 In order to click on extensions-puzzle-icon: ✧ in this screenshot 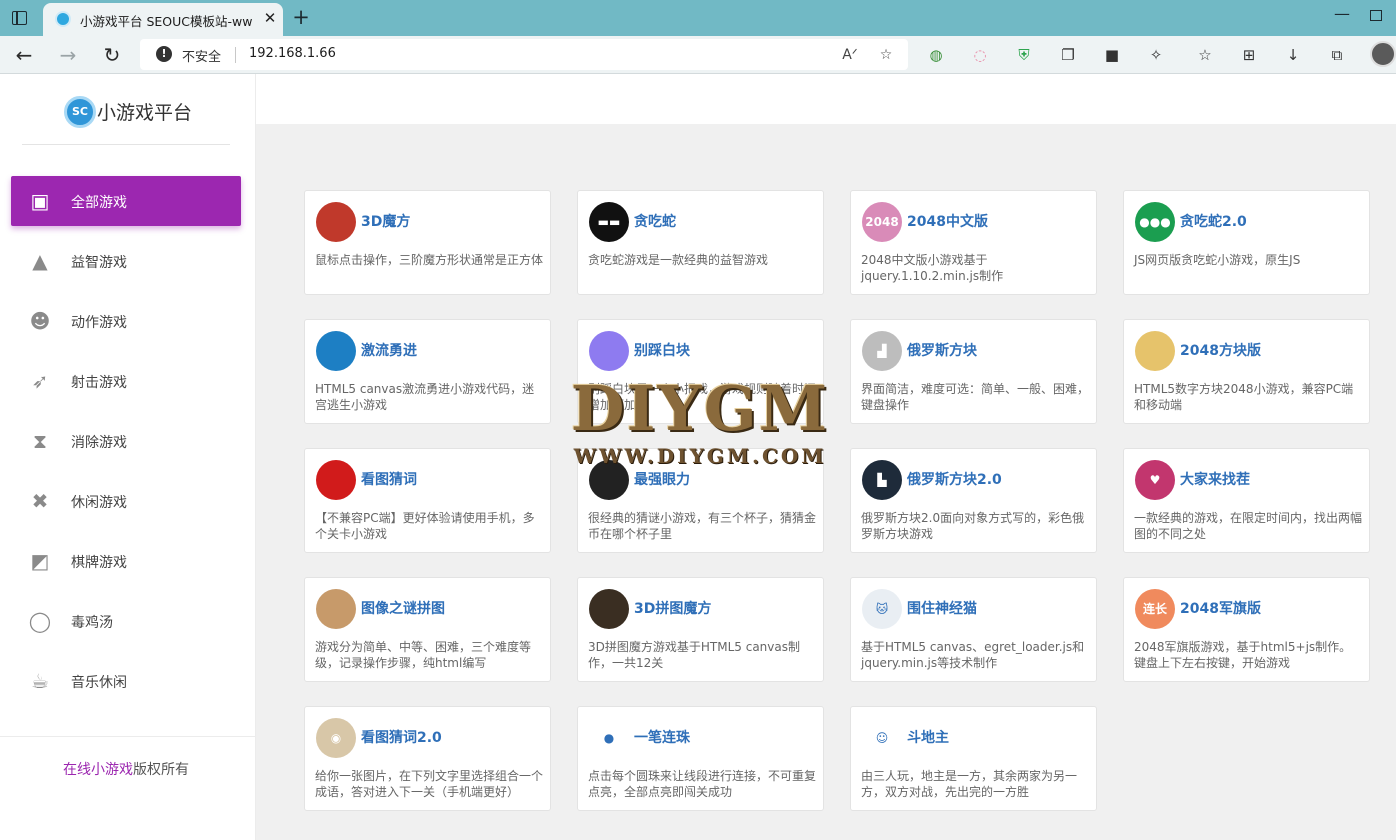, I will do `click(1156, 55)`.